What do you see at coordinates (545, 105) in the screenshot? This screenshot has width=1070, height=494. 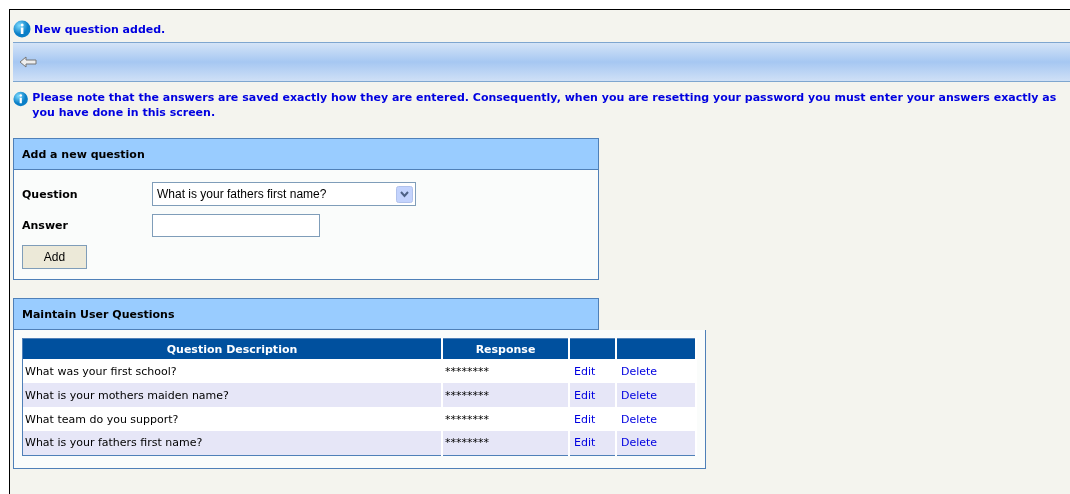 I see `note-text: Please note that the answers are saved exactly how they are entered. Consequently, when you are resetting your password you must enter your answers exactly as you have done in this screen.` at bounding box center [545, 105].